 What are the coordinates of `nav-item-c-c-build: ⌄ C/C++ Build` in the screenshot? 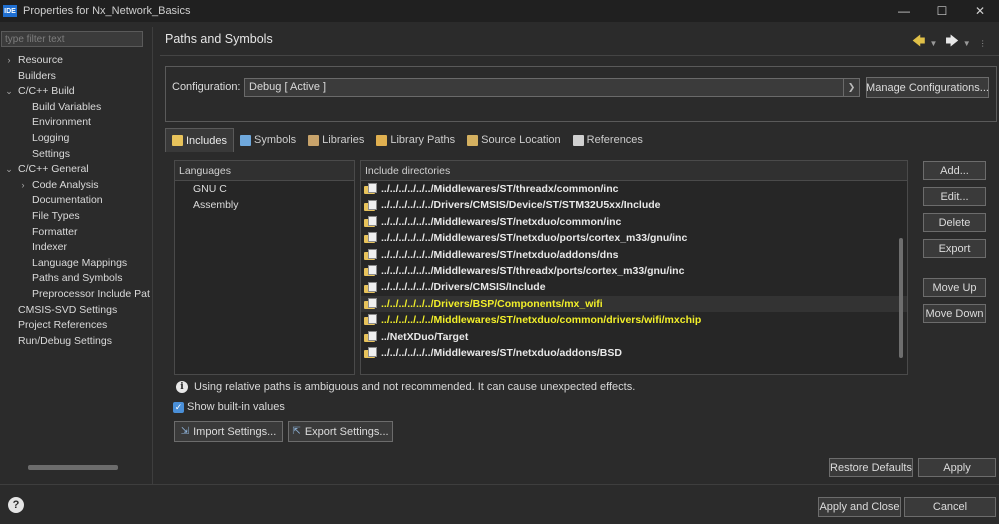 It's located at (75, 92).